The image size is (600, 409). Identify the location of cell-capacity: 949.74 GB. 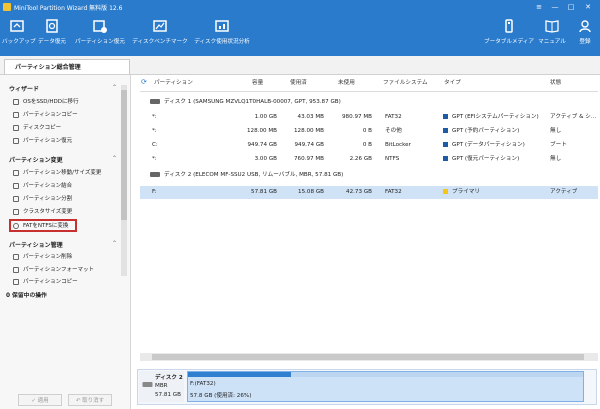
(262, 145).